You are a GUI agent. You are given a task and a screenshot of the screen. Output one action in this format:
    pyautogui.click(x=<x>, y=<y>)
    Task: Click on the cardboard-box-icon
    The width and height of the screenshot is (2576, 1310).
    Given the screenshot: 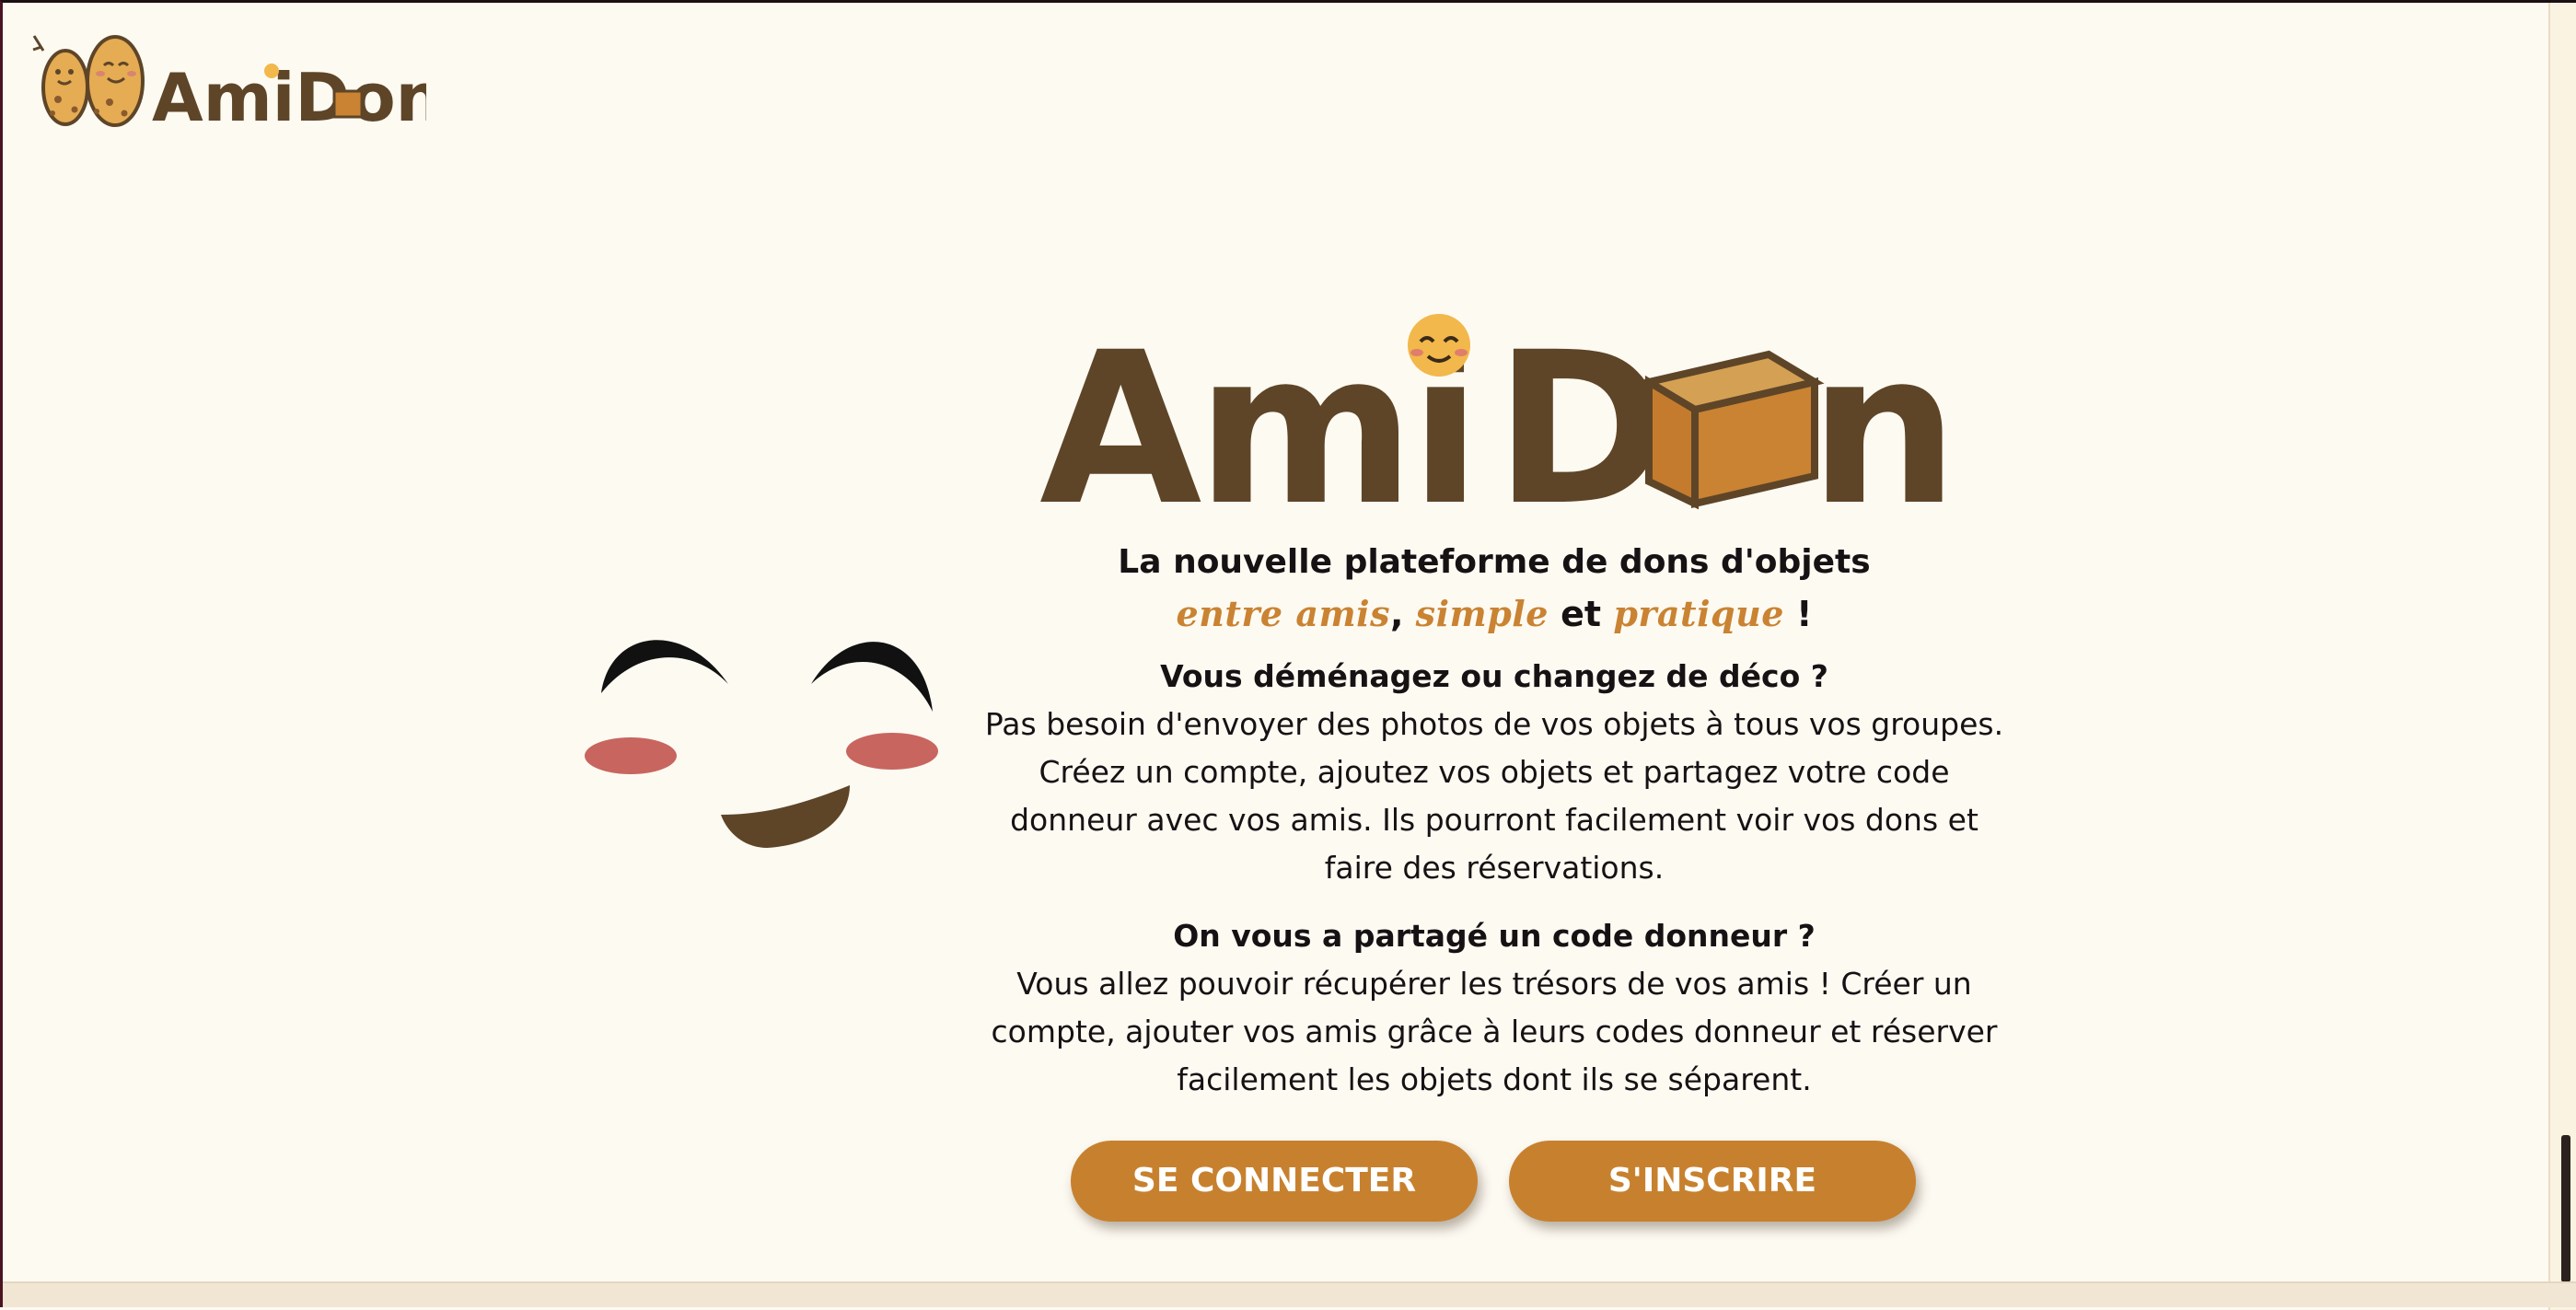 What is the action you would take?
    pyautogui.click(x=1732, y=430)
    